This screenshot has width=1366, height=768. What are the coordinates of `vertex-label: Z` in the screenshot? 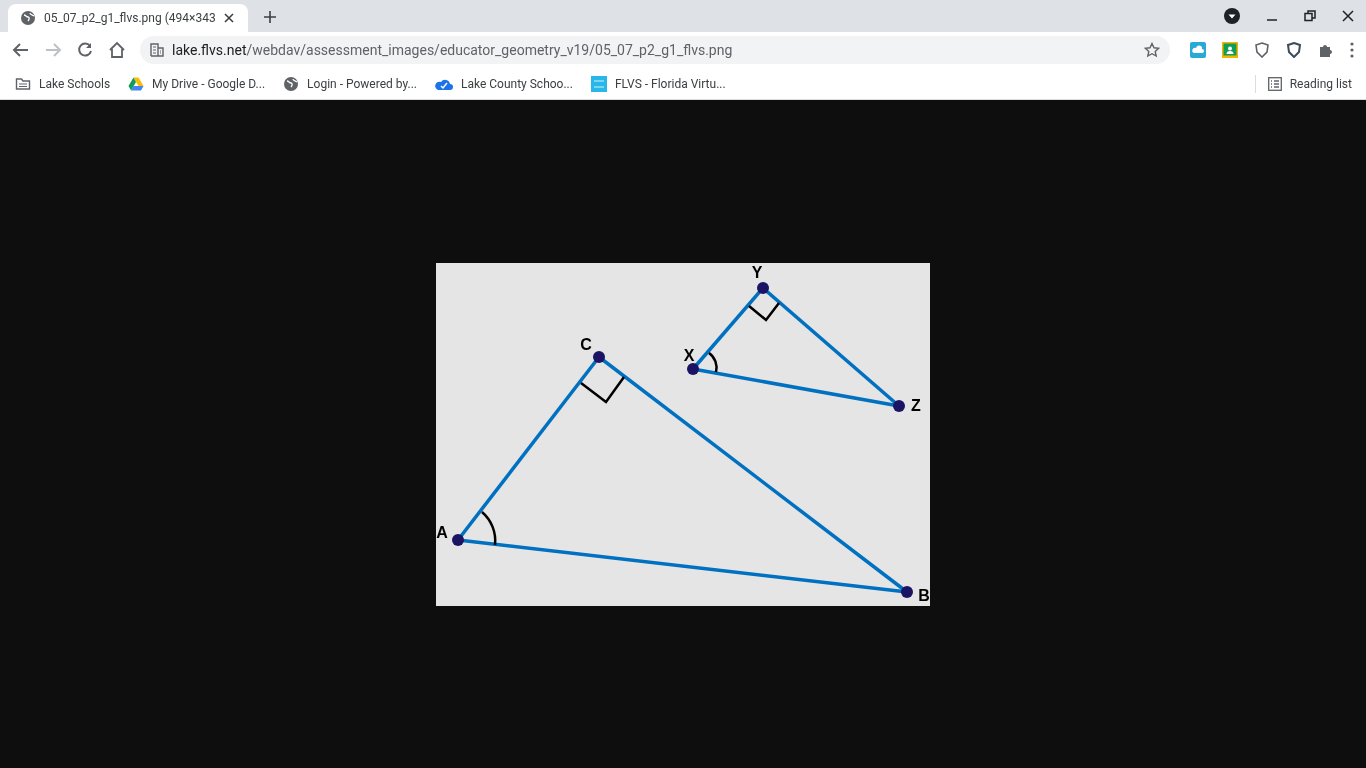 It's located at (916, 405).